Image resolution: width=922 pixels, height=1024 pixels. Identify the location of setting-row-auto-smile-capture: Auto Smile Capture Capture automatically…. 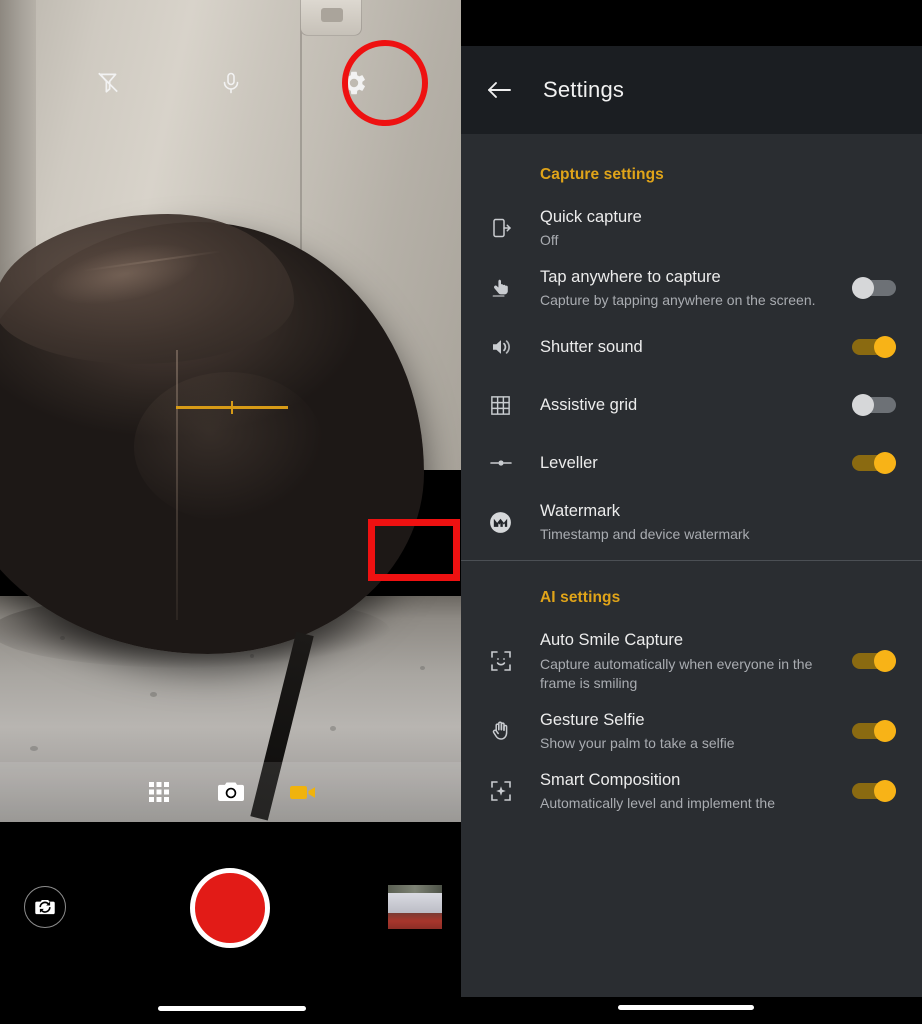
(691, 660).